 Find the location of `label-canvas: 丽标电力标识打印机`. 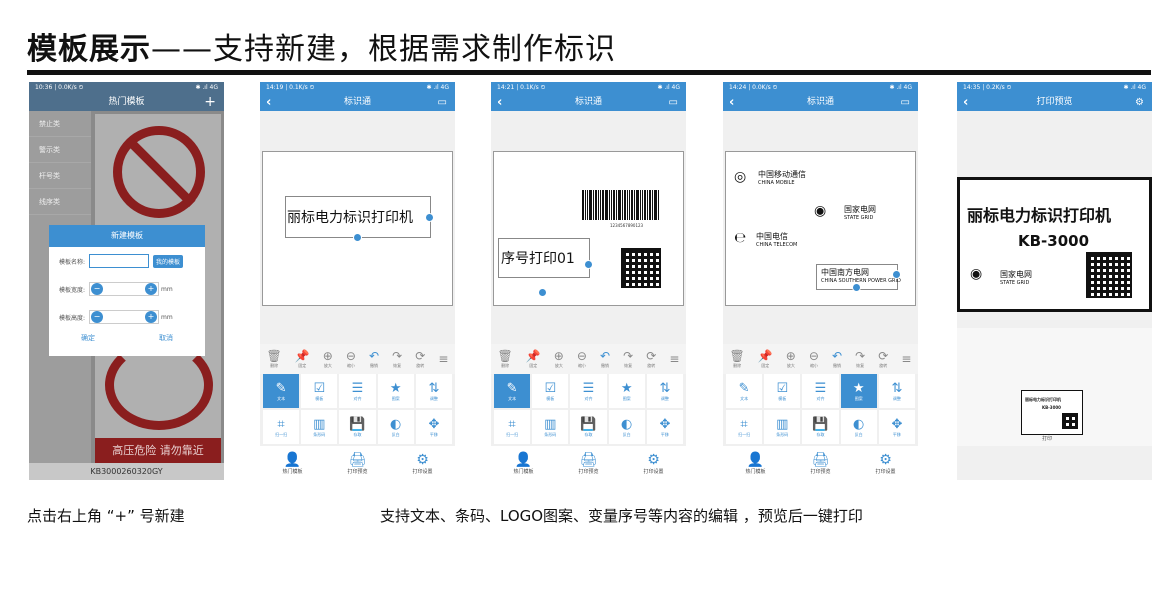

label-canvas: 丽标电力标识打印机 is located at coordinates (357, 228).